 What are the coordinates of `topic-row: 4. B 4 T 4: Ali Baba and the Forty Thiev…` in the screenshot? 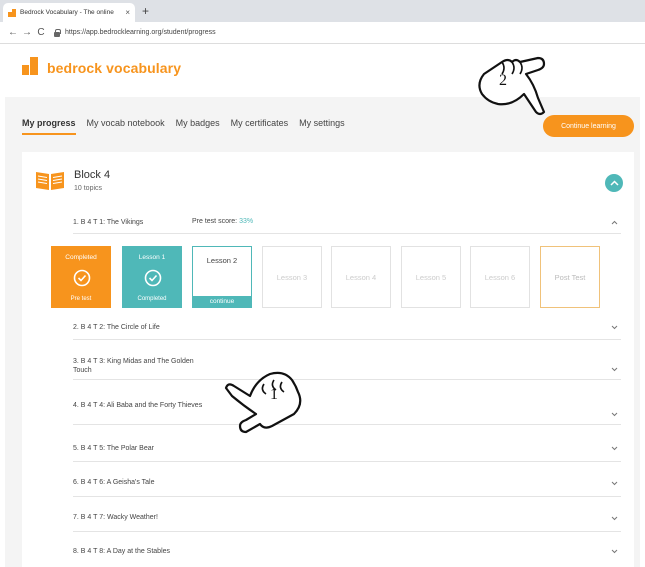 It's located at (347, 411).